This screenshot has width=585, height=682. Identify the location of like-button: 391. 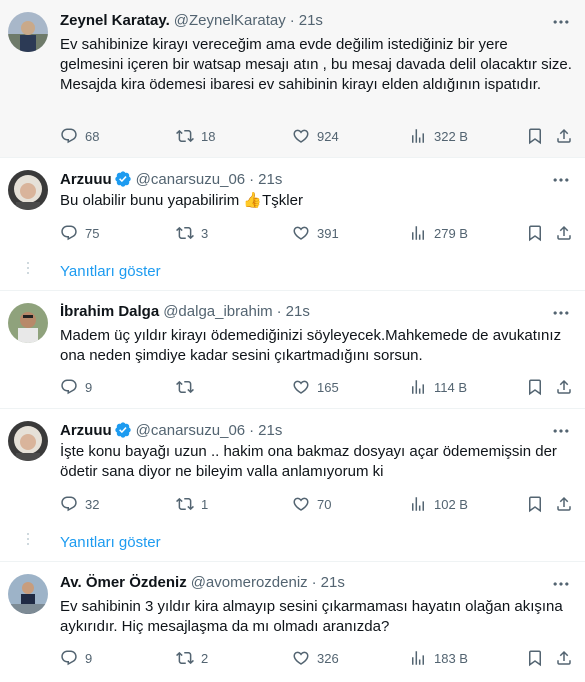
(315, 233).